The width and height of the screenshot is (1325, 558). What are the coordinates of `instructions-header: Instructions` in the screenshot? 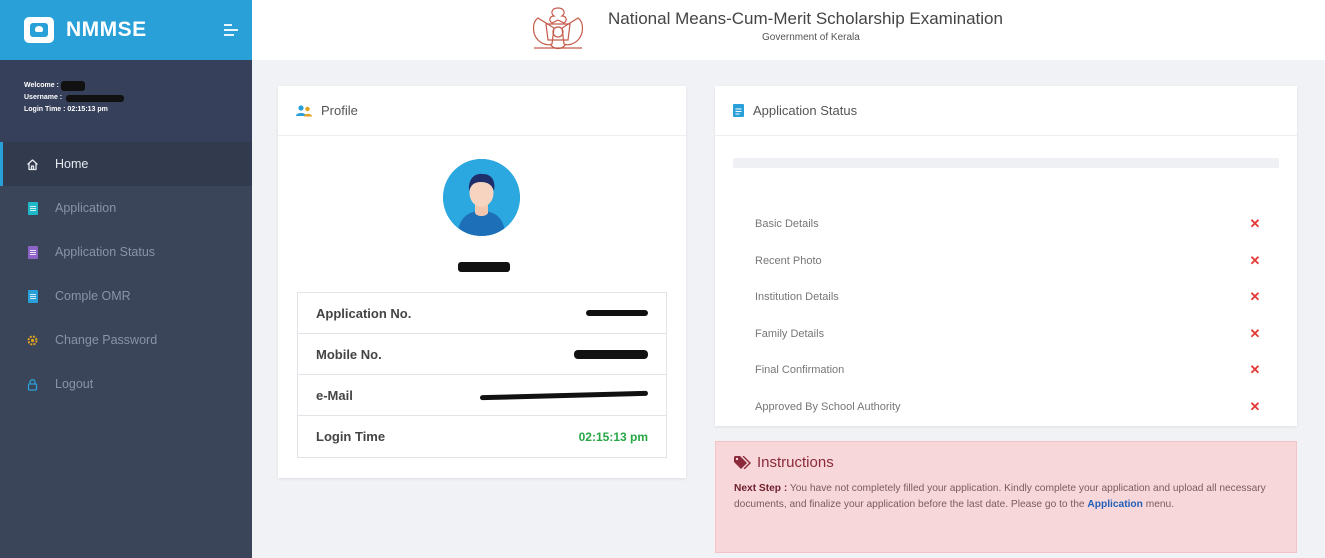 It's located at (1005, 462).